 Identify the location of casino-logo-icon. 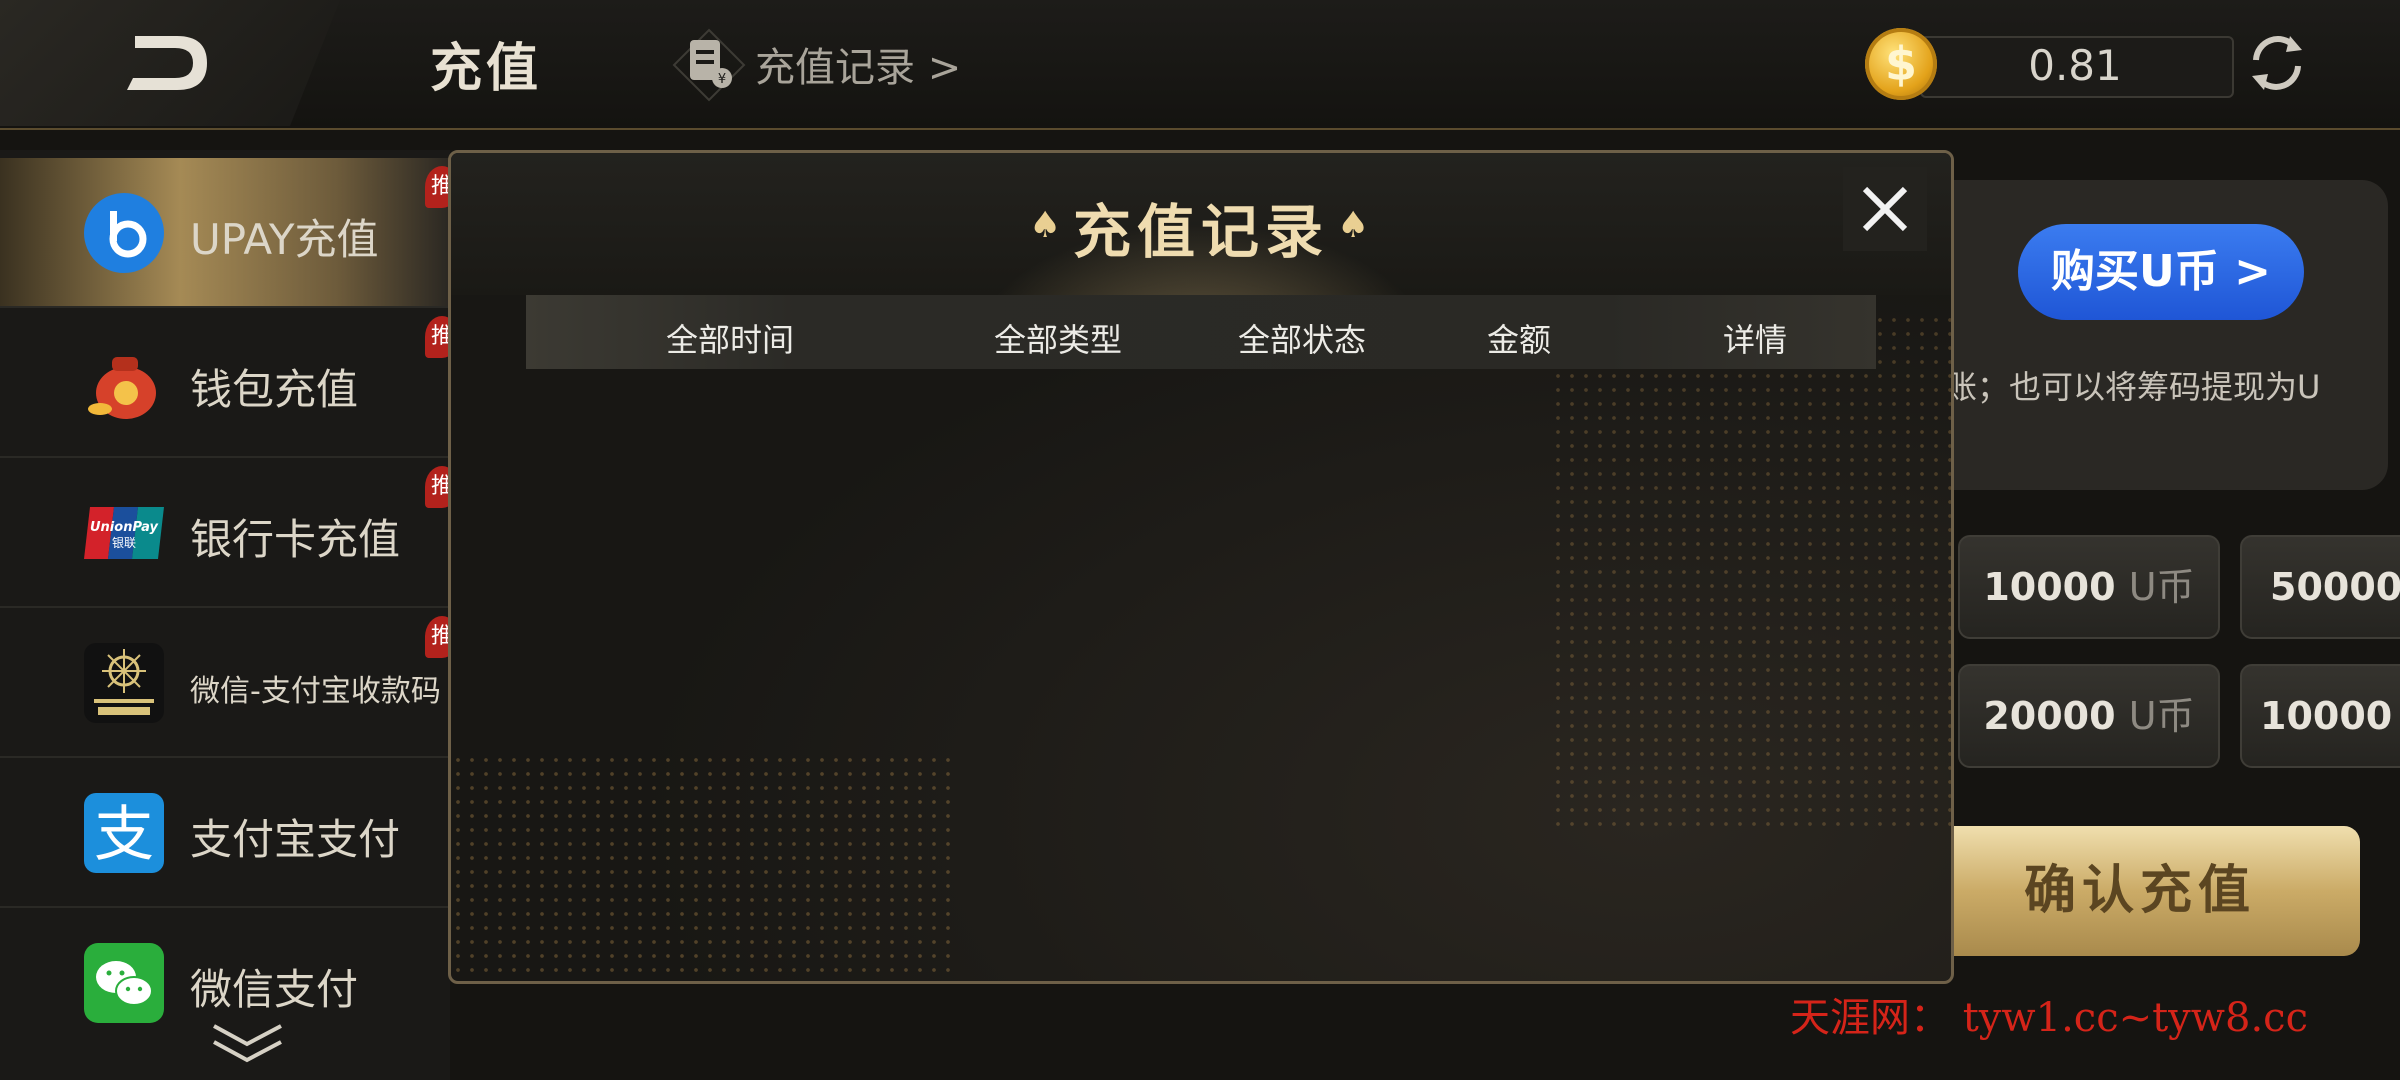
(124, 683).